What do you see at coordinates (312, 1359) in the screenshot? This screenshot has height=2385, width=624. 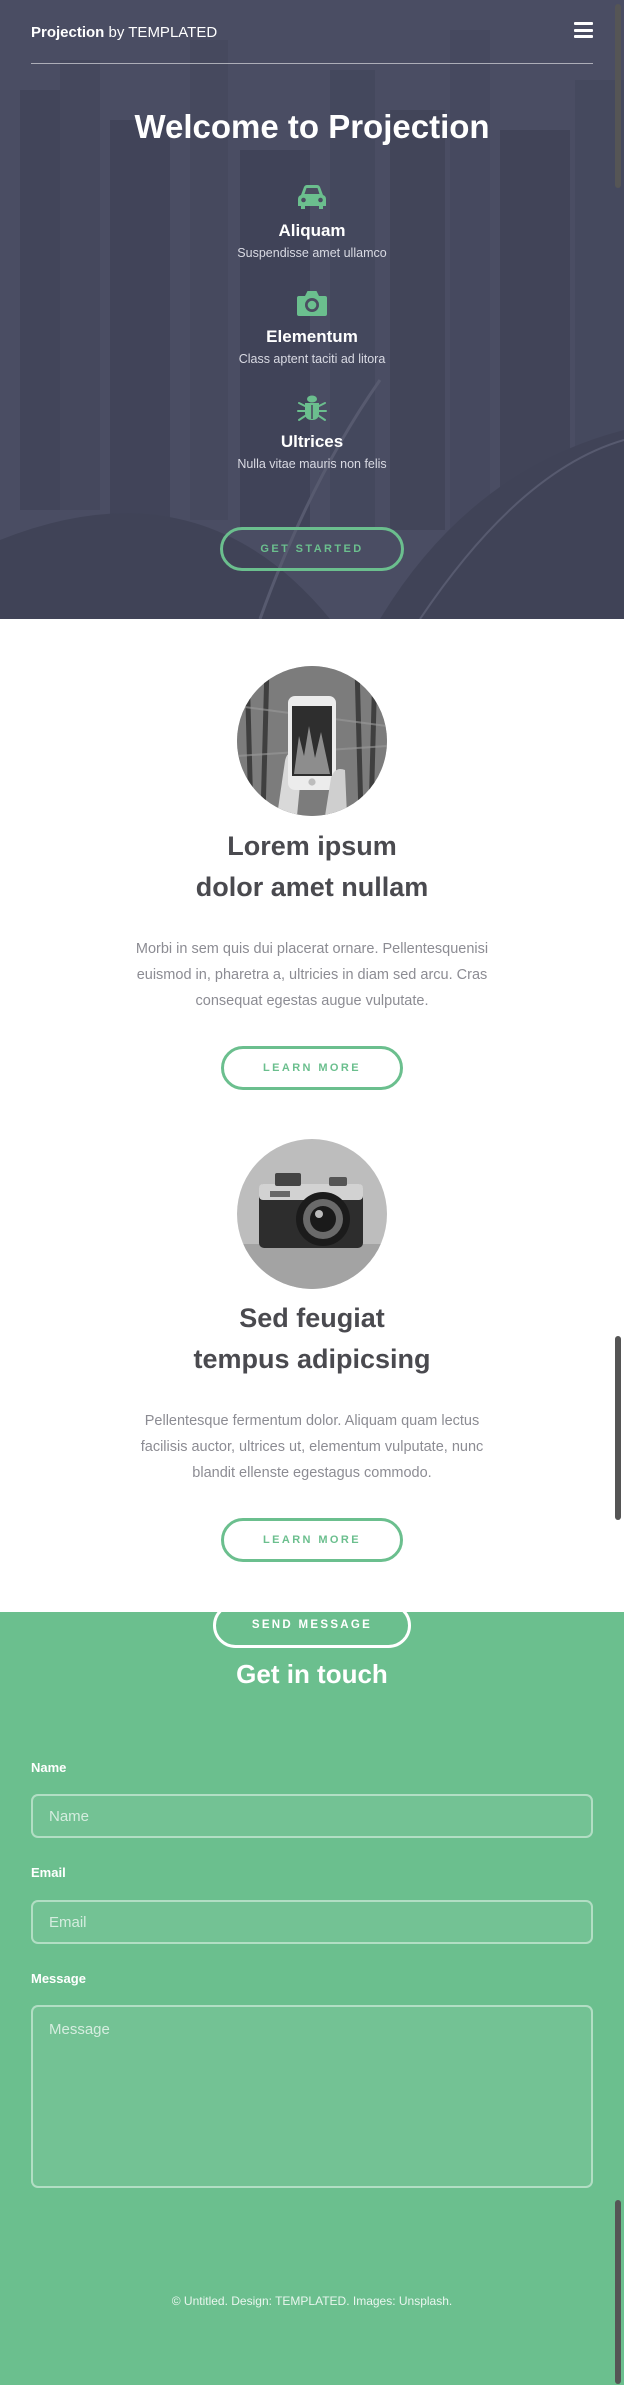 I see `spotlight-title-line2: tempus adipicsing` at bounding box center [312, 1359].